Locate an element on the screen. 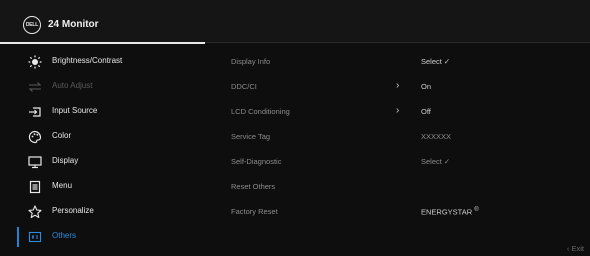 This screenshot has height=256, width=590. menu-item-brightness-contrast: Brightness/Contrast is located at coordinates (105, 61).